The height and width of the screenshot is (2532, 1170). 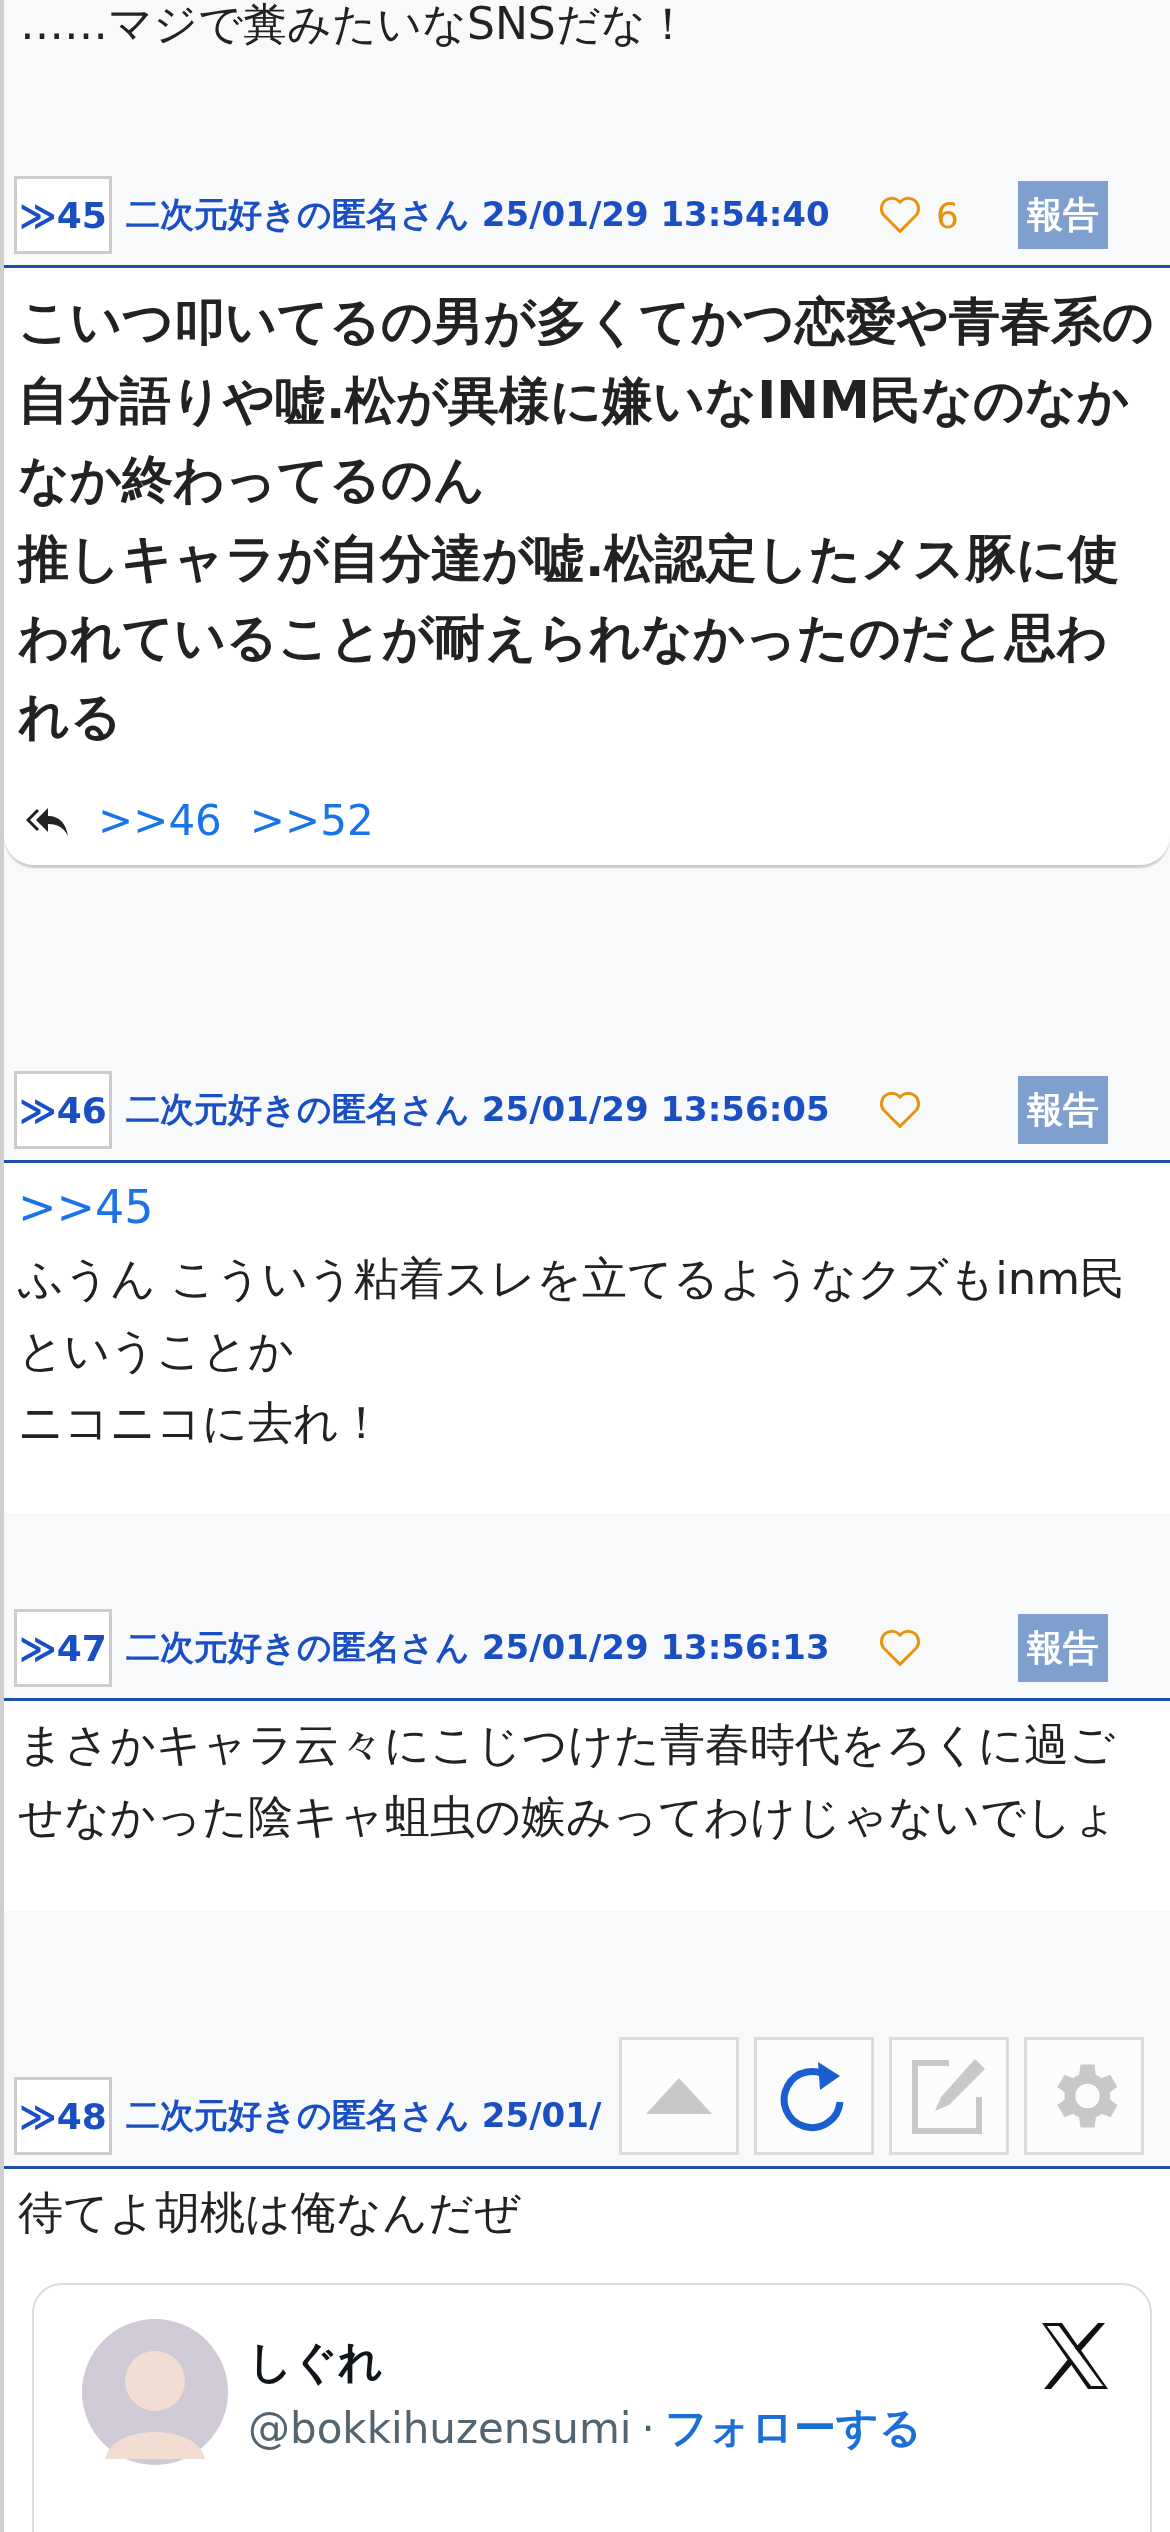 I want to click on post-number-link: ≫46, so click(x=63, y=1110).